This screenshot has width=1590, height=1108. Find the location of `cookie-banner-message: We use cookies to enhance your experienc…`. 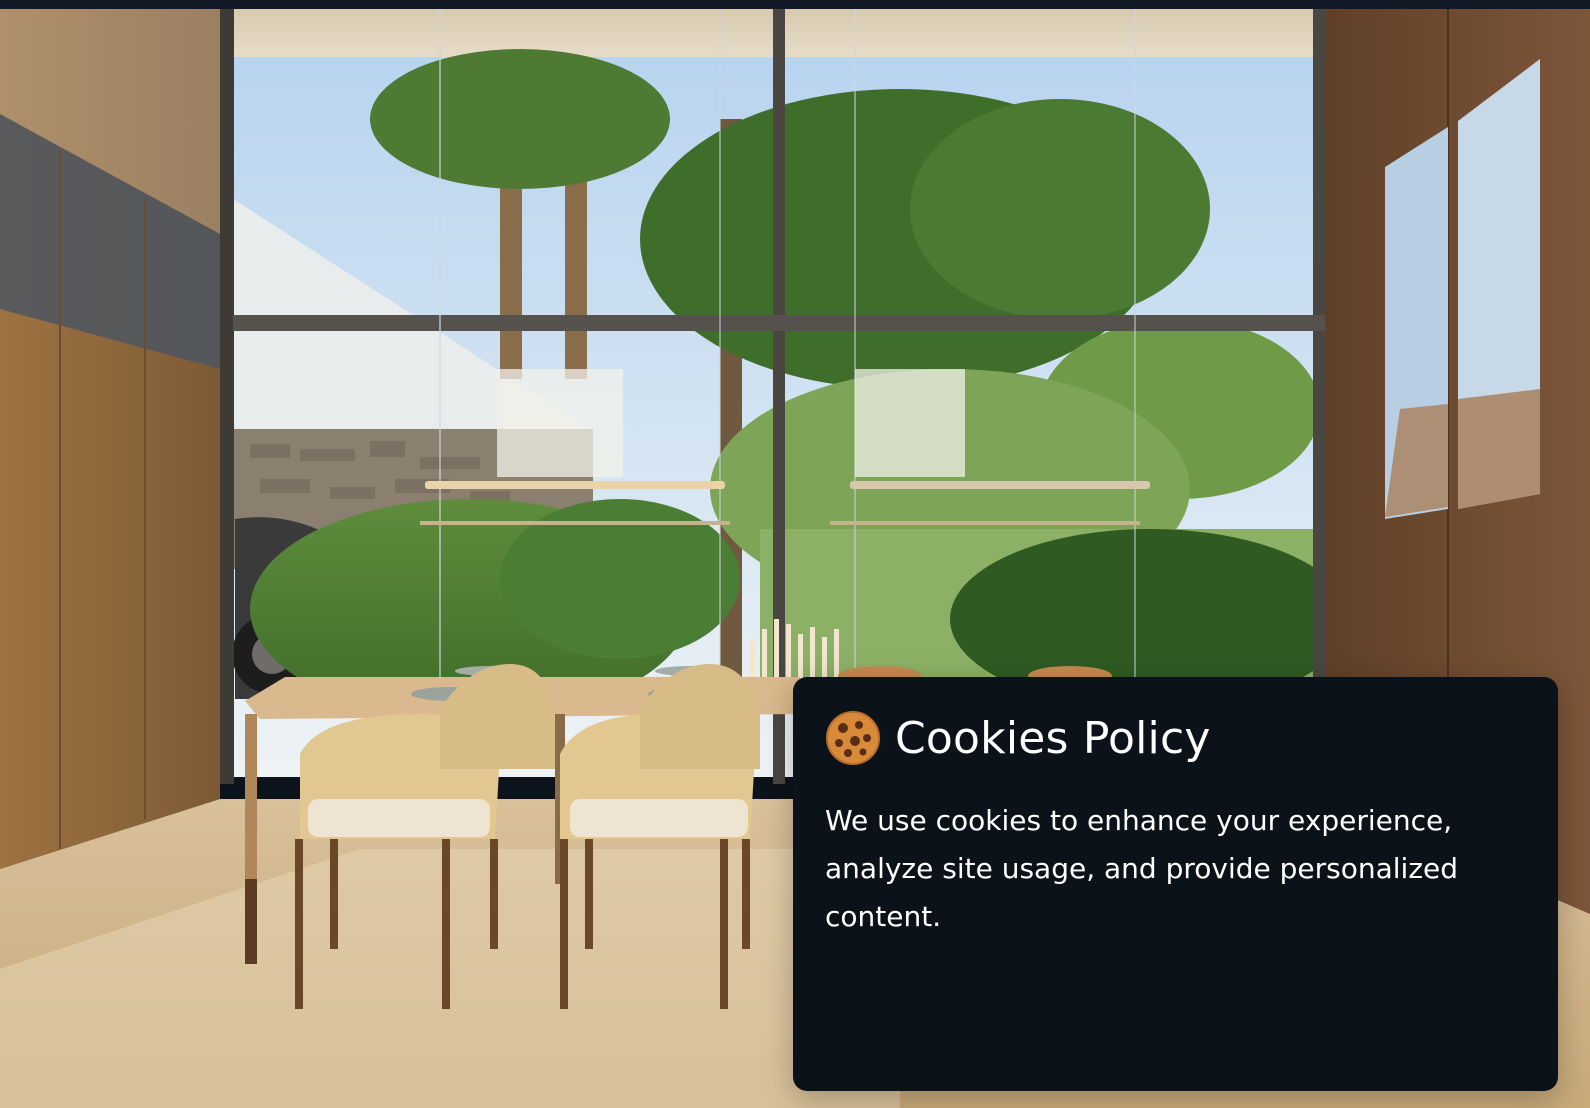

cookie-banner-message: We use cookies to enhance your experienc… is located at coordinates (1142, 868).